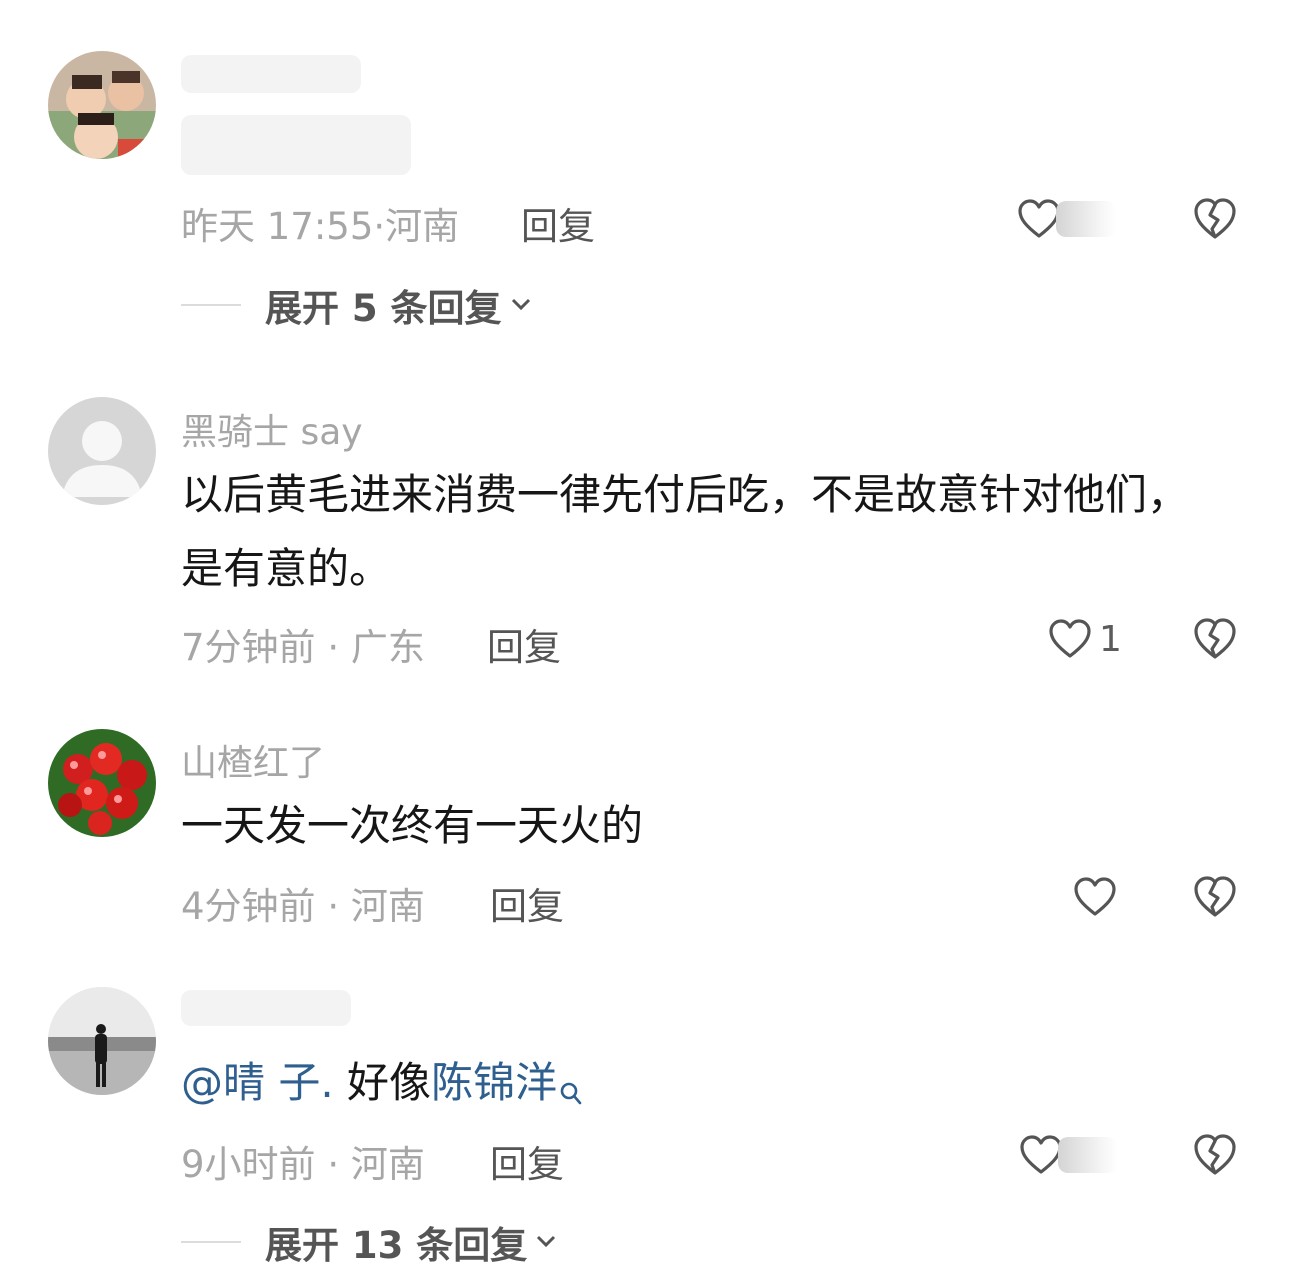 The image size is (1290, 1277). What do you see at coordinates (296, 145) in the screenshot?
I see `content-blurred` at bounding box center [296, 145].